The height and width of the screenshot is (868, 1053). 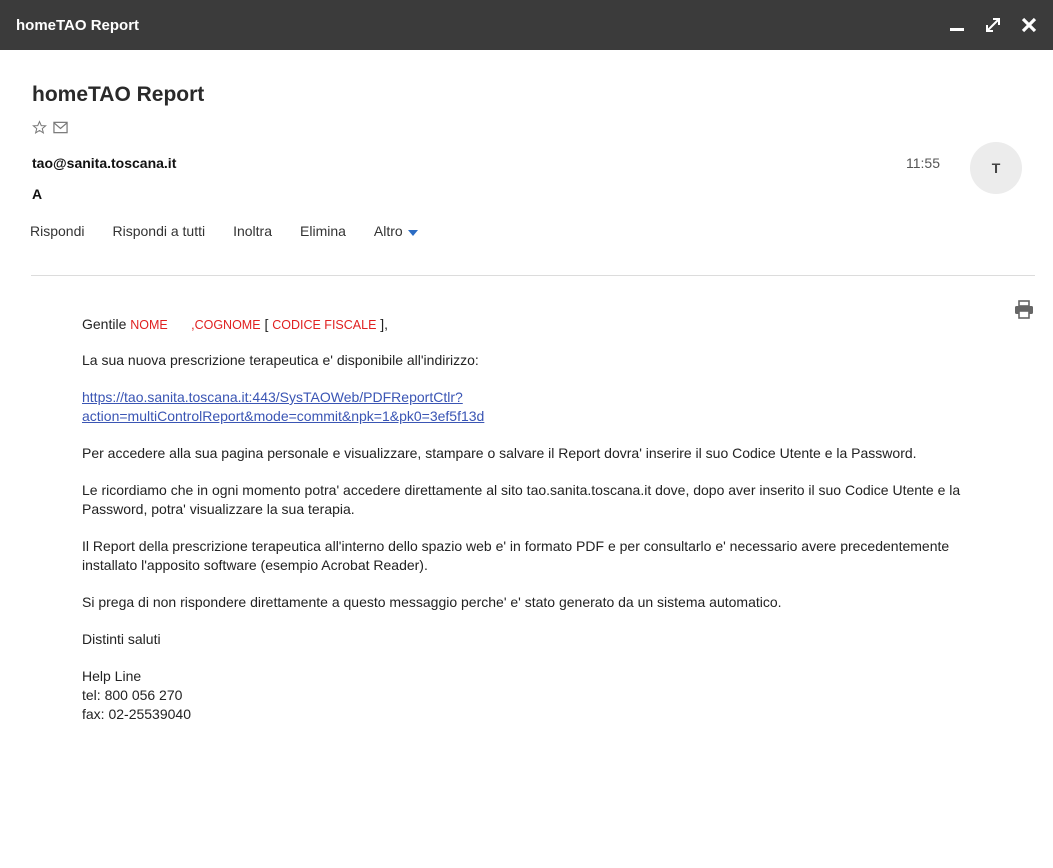 I want to click on reply-button: Rispondi, so click(x=57, y=231).